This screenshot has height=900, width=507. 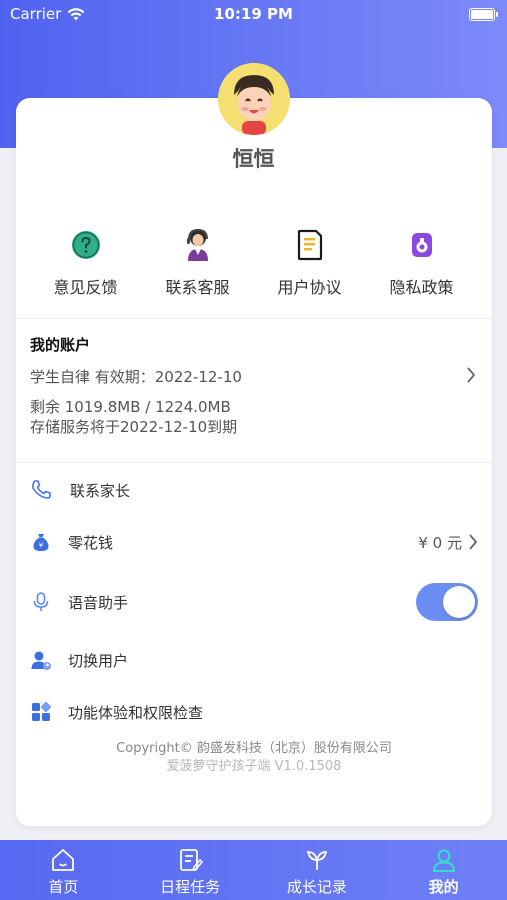 I want to click on customer-service-button: 联系客服, so click(x=197, y=263).